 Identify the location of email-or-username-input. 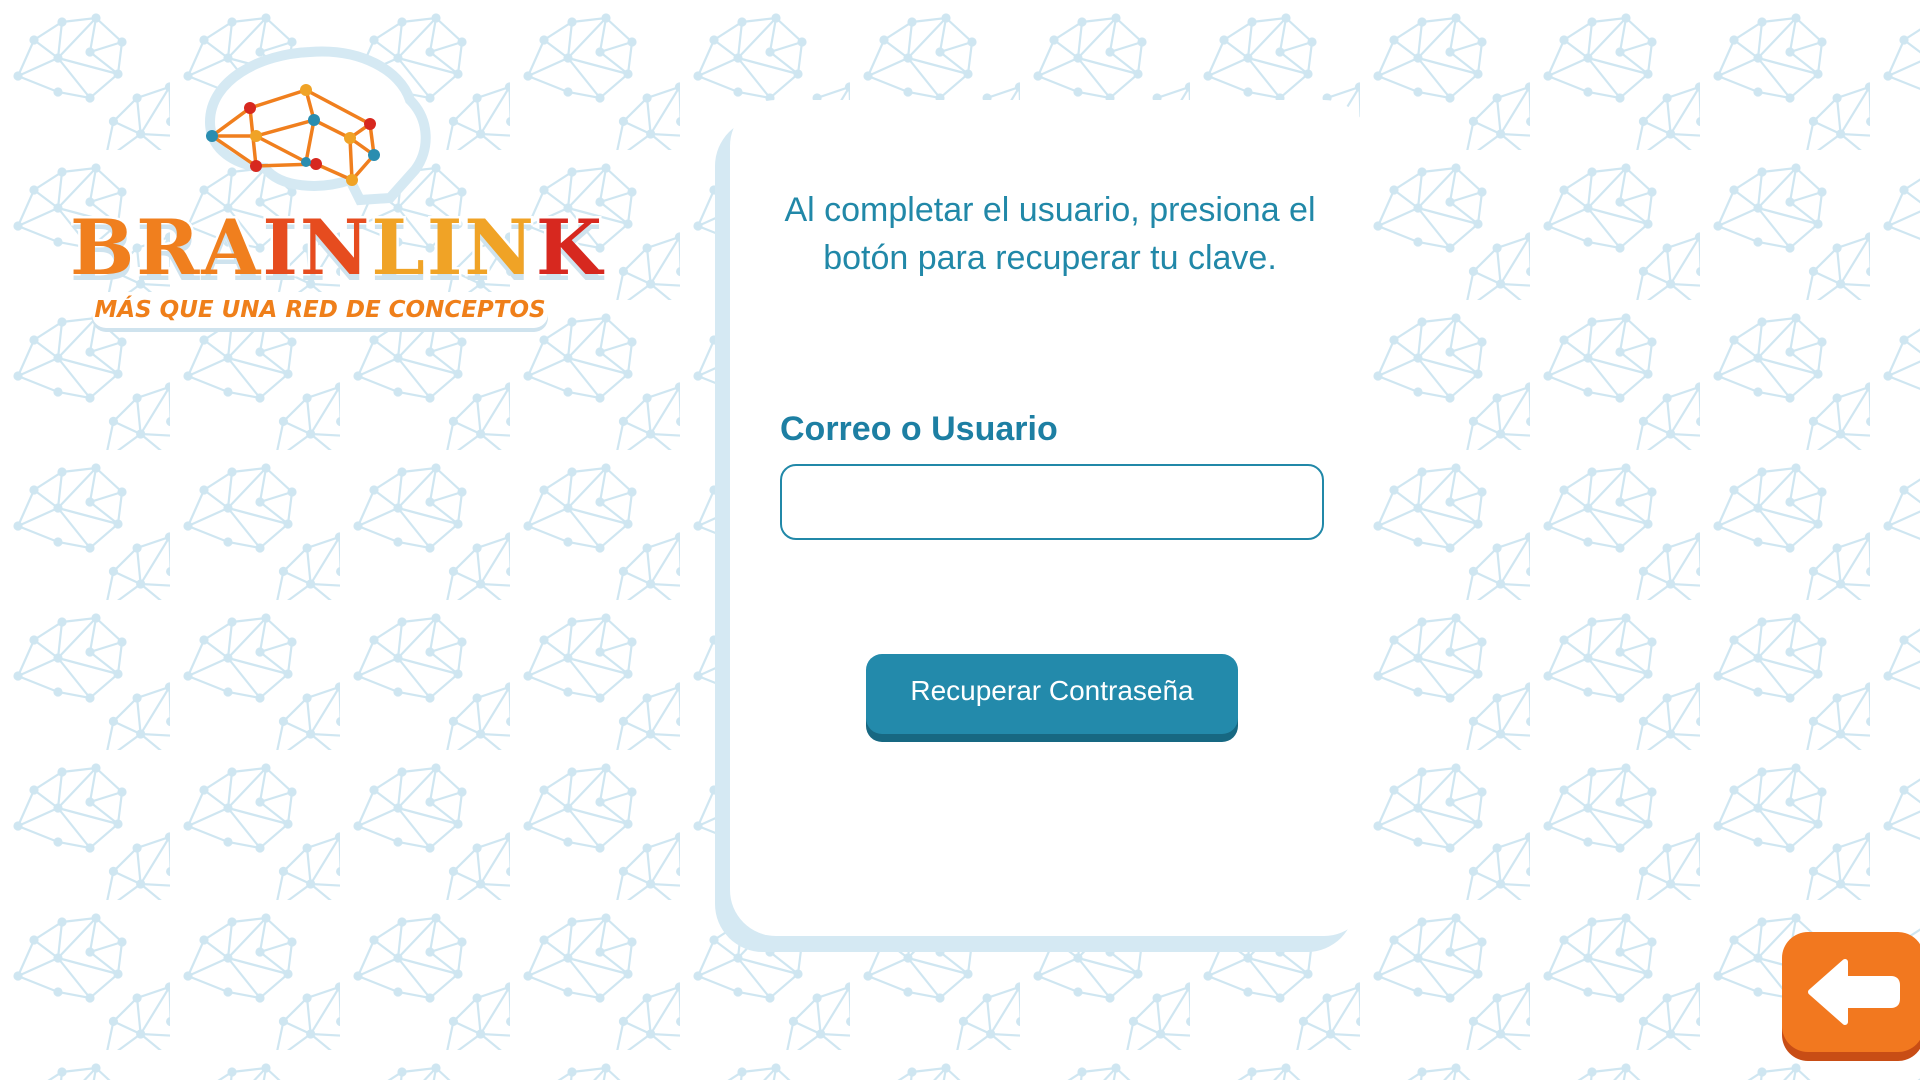
(1052, 502).